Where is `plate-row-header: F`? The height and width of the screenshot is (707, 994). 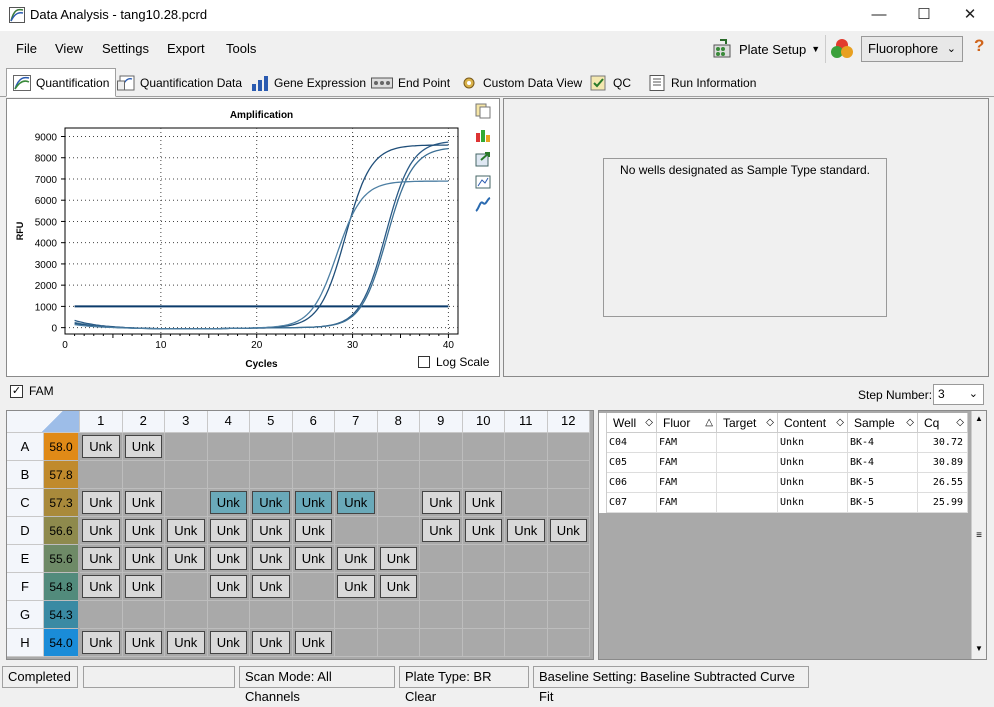
plate-row-header: F is located at coordinates (25, 587).